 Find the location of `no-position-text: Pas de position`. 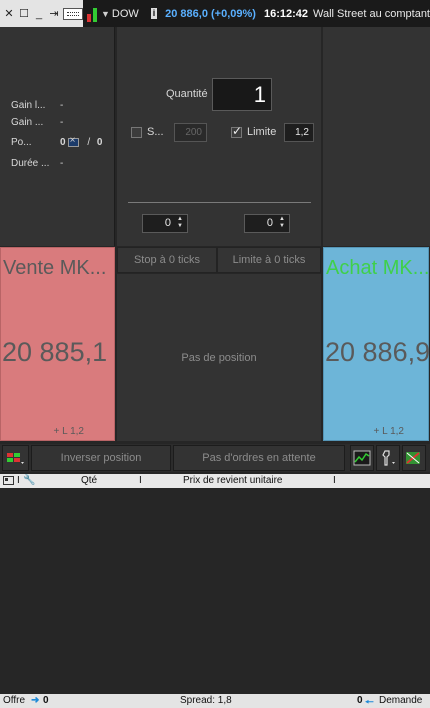

no-position-text: Pas de position is located at coordinates (219, 358).